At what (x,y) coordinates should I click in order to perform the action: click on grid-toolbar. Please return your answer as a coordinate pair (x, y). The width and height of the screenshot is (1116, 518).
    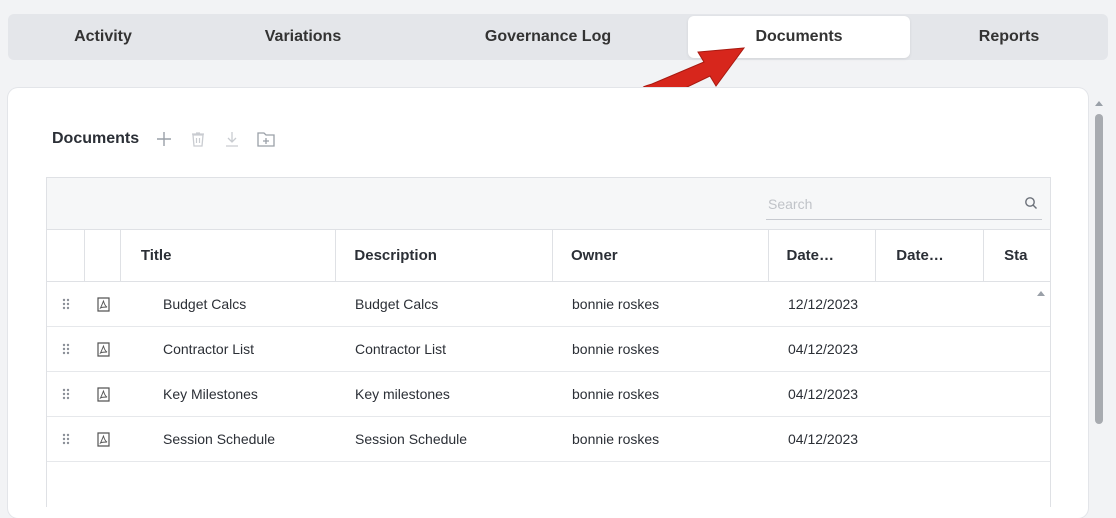
    Looking at the image, I should click on (548, 204).